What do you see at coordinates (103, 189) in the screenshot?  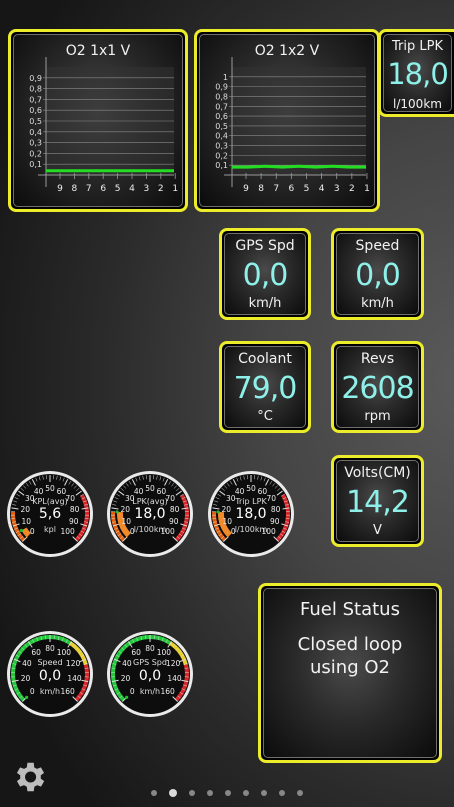 I see `o2-sensor-1-x-tick-label: 6` at bounding box center [103, 189].